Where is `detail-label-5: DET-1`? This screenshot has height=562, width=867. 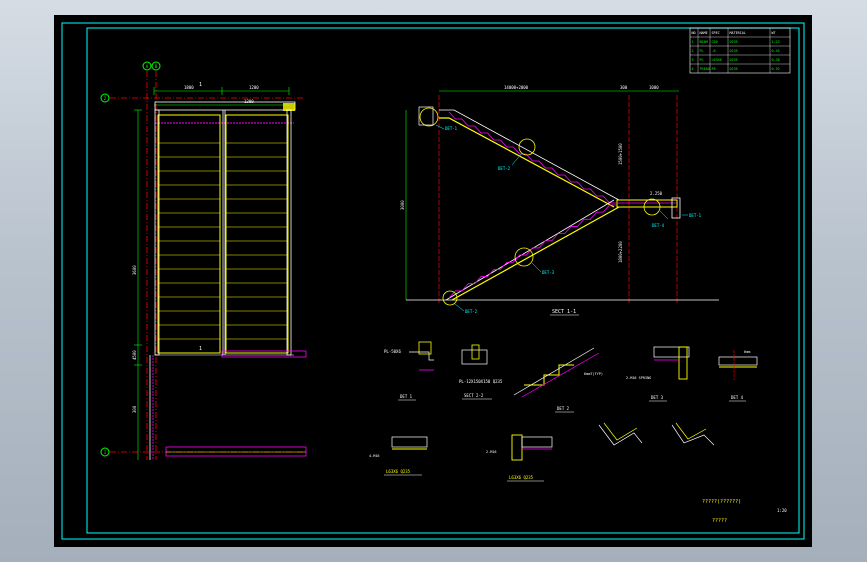 detail-label-5: DET-1 is located at coordinates (695, 215).